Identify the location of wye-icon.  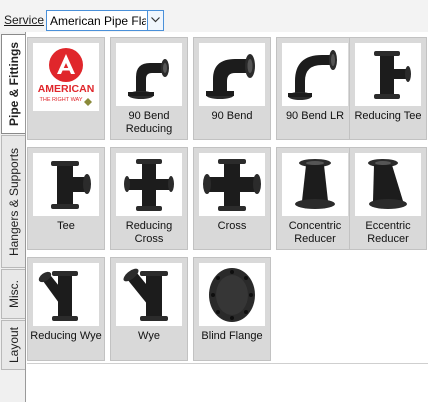
(145, 294).